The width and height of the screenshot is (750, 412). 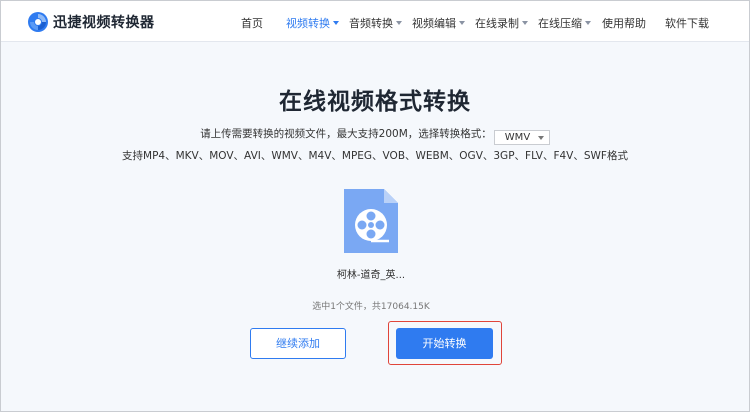 I want to click on nav-download: 软件下载, so click(x=687, y=23).